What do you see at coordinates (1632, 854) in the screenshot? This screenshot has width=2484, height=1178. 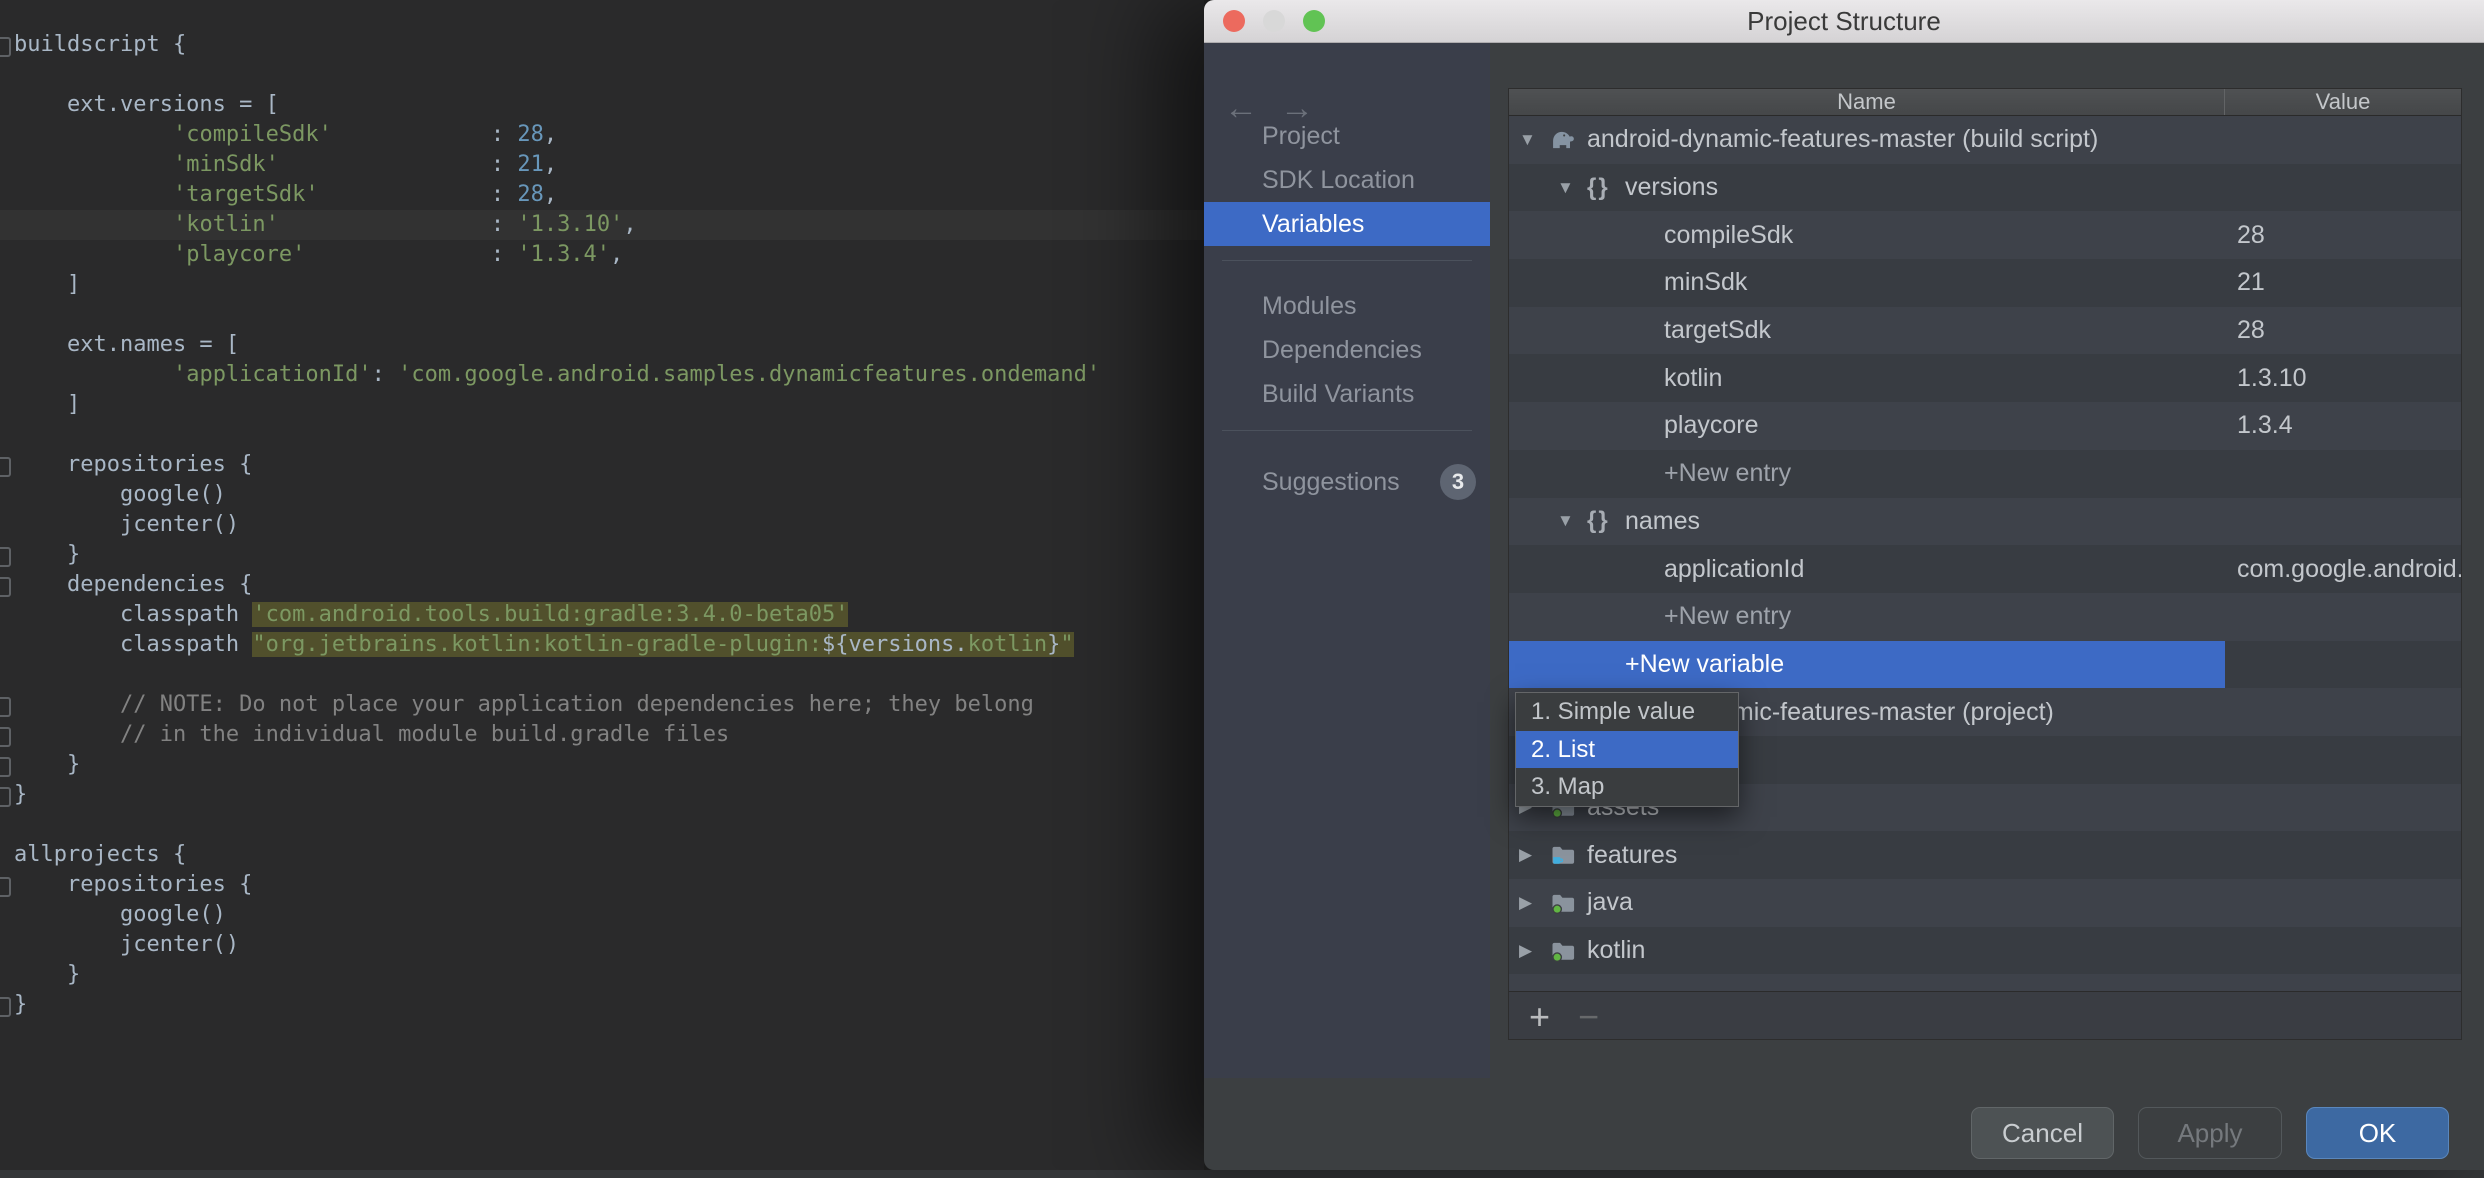 I see `variable-name: features` at bounding box center [1632, 854].